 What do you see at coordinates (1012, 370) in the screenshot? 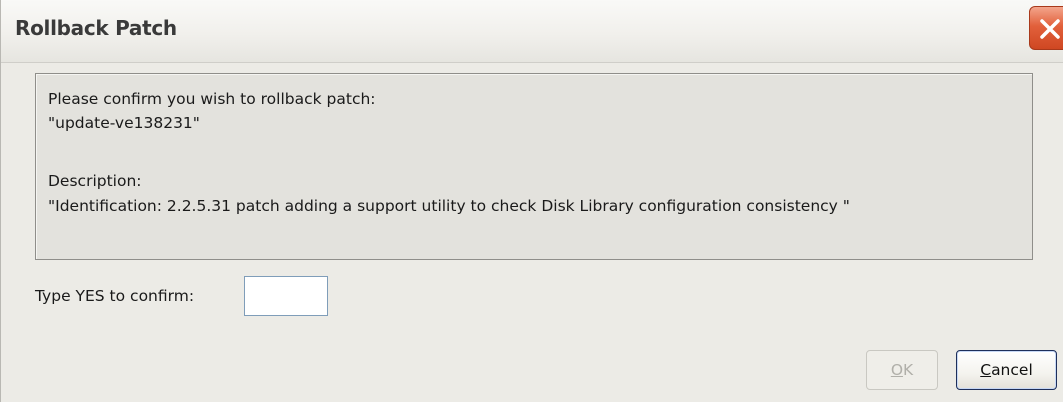
I see `cancel-label-rest: ancel` at bounding box center [1012, 370].